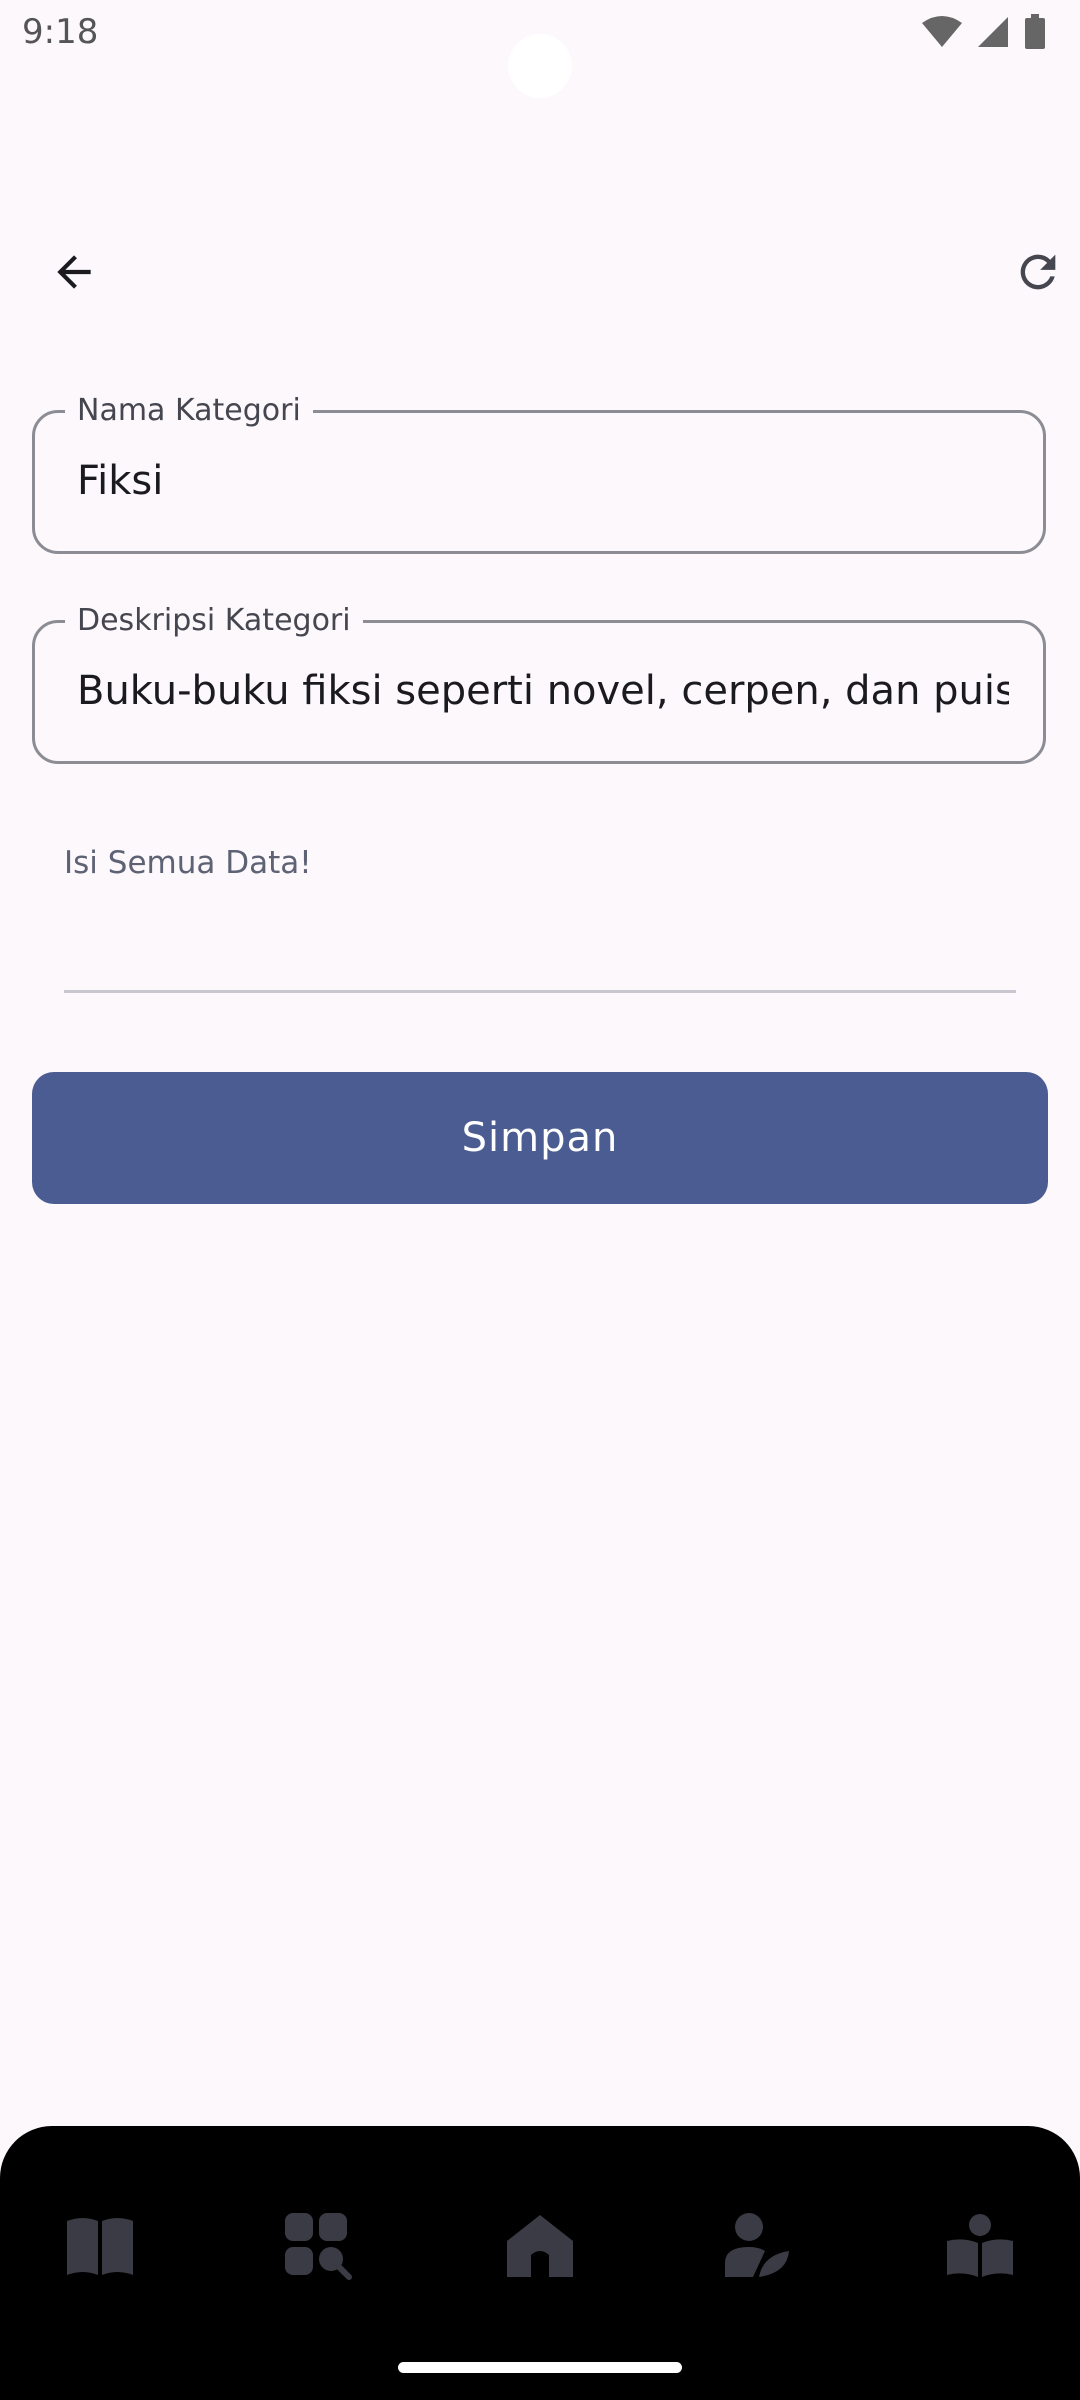 The width and height of the screenshot is (1080, 2400). I want to click on camera-cutout, so click(540, 66).